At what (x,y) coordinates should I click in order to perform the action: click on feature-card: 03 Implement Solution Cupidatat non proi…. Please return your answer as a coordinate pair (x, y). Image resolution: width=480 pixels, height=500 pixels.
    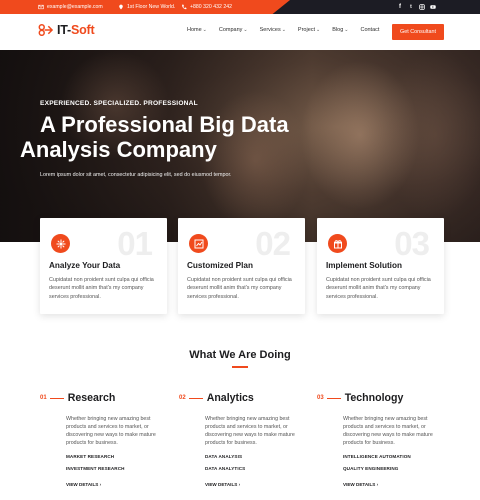
    Looking at the image, I should click on (380, 266).